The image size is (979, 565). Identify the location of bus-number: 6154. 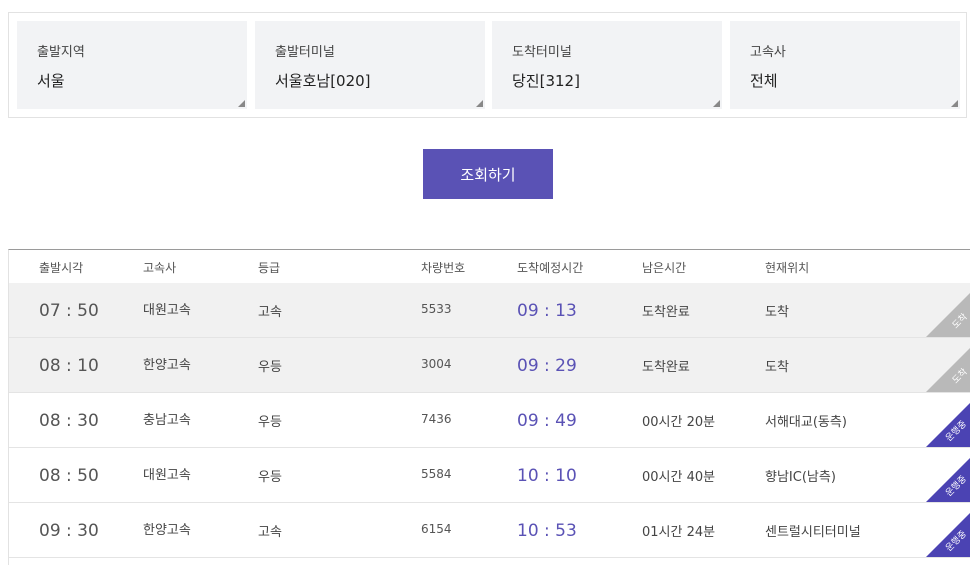
(436, 529).